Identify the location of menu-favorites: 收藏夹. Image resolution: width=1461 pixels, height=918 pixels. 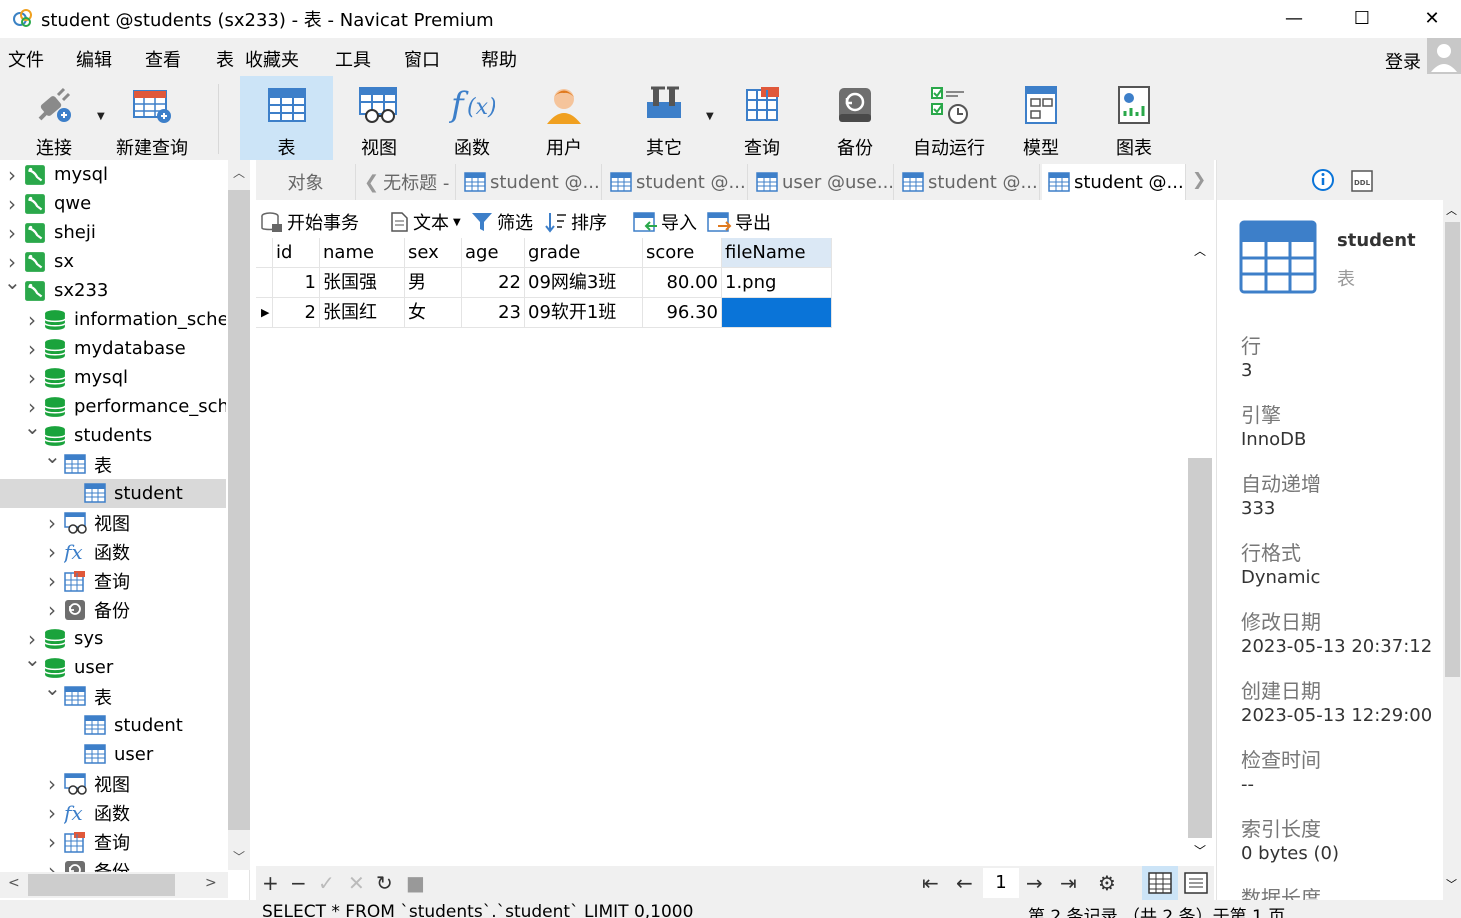
(272, 59).